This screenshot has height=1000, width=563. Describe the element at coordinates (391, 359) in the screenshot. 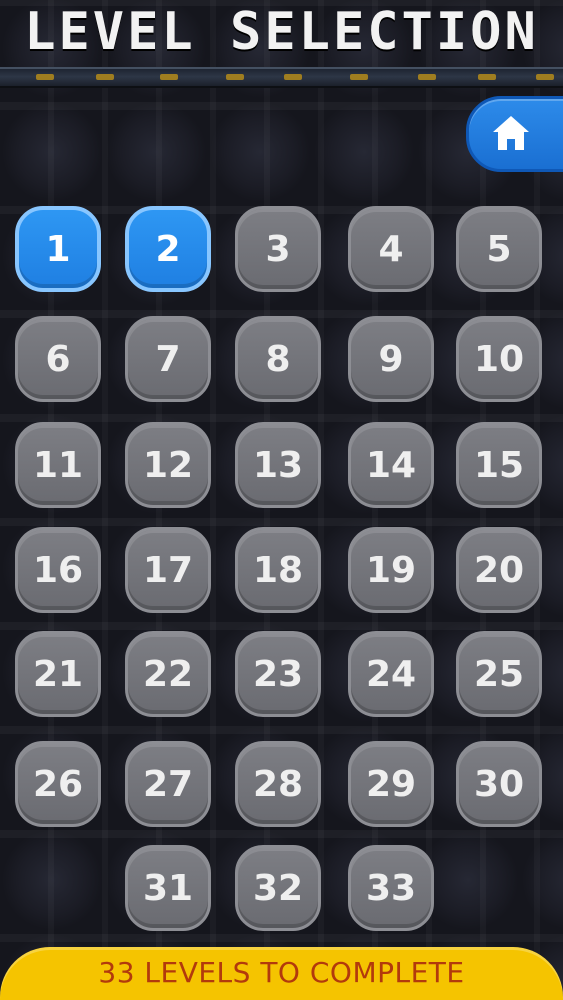

I see `level-button-9: 9` at that location.